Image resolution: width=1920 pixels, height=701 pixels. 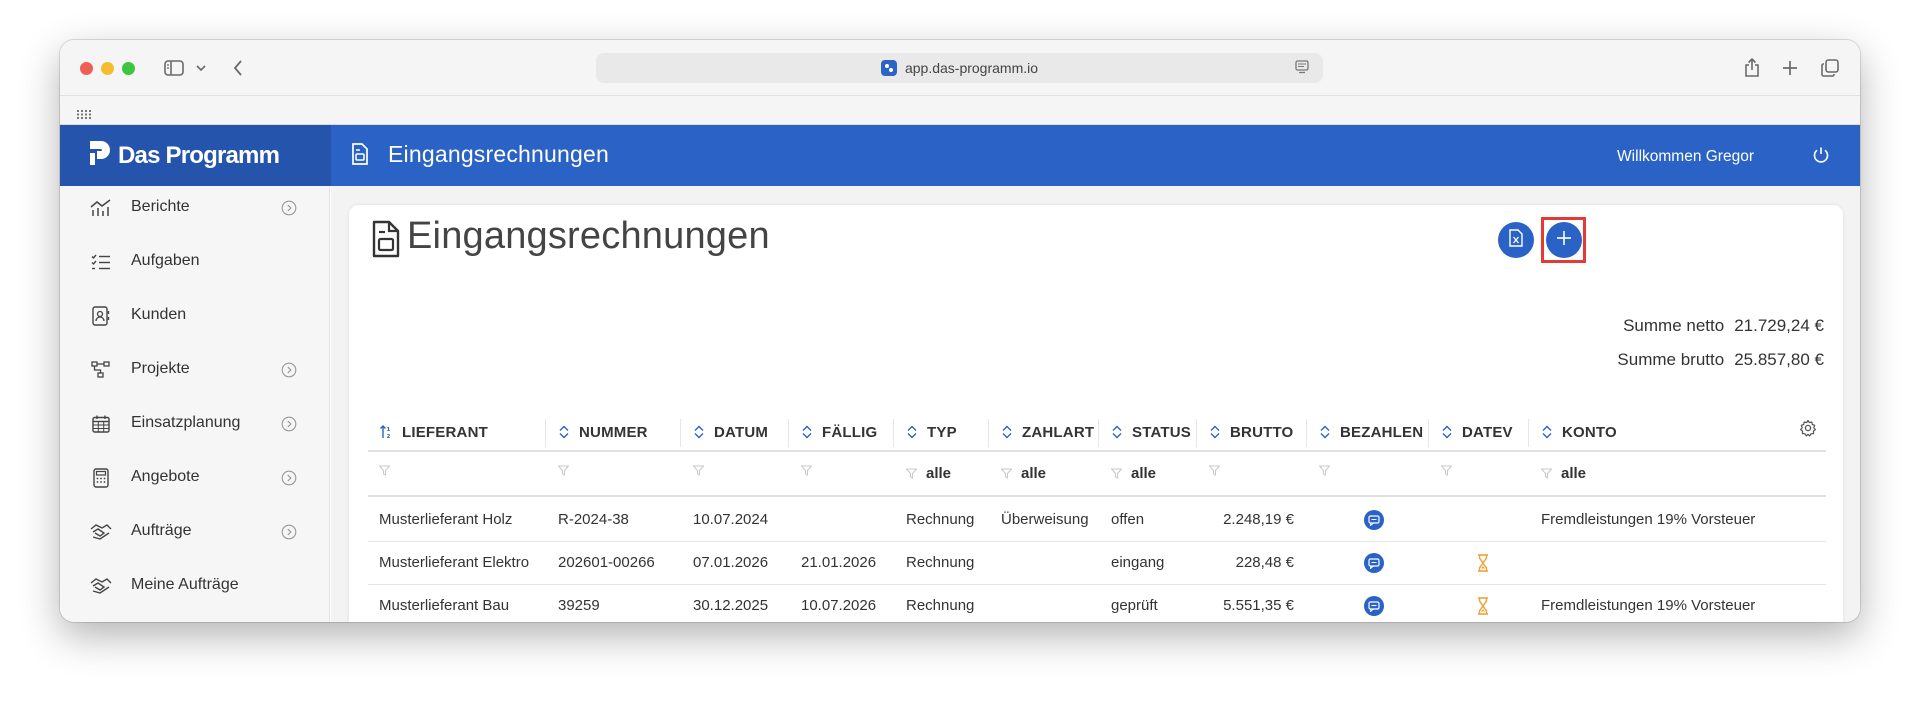 What do you see at coordinates (195, 316) in the screenshot?
I see `sidebar-item-kunden: Kunden` at bounding box center [195, 316].